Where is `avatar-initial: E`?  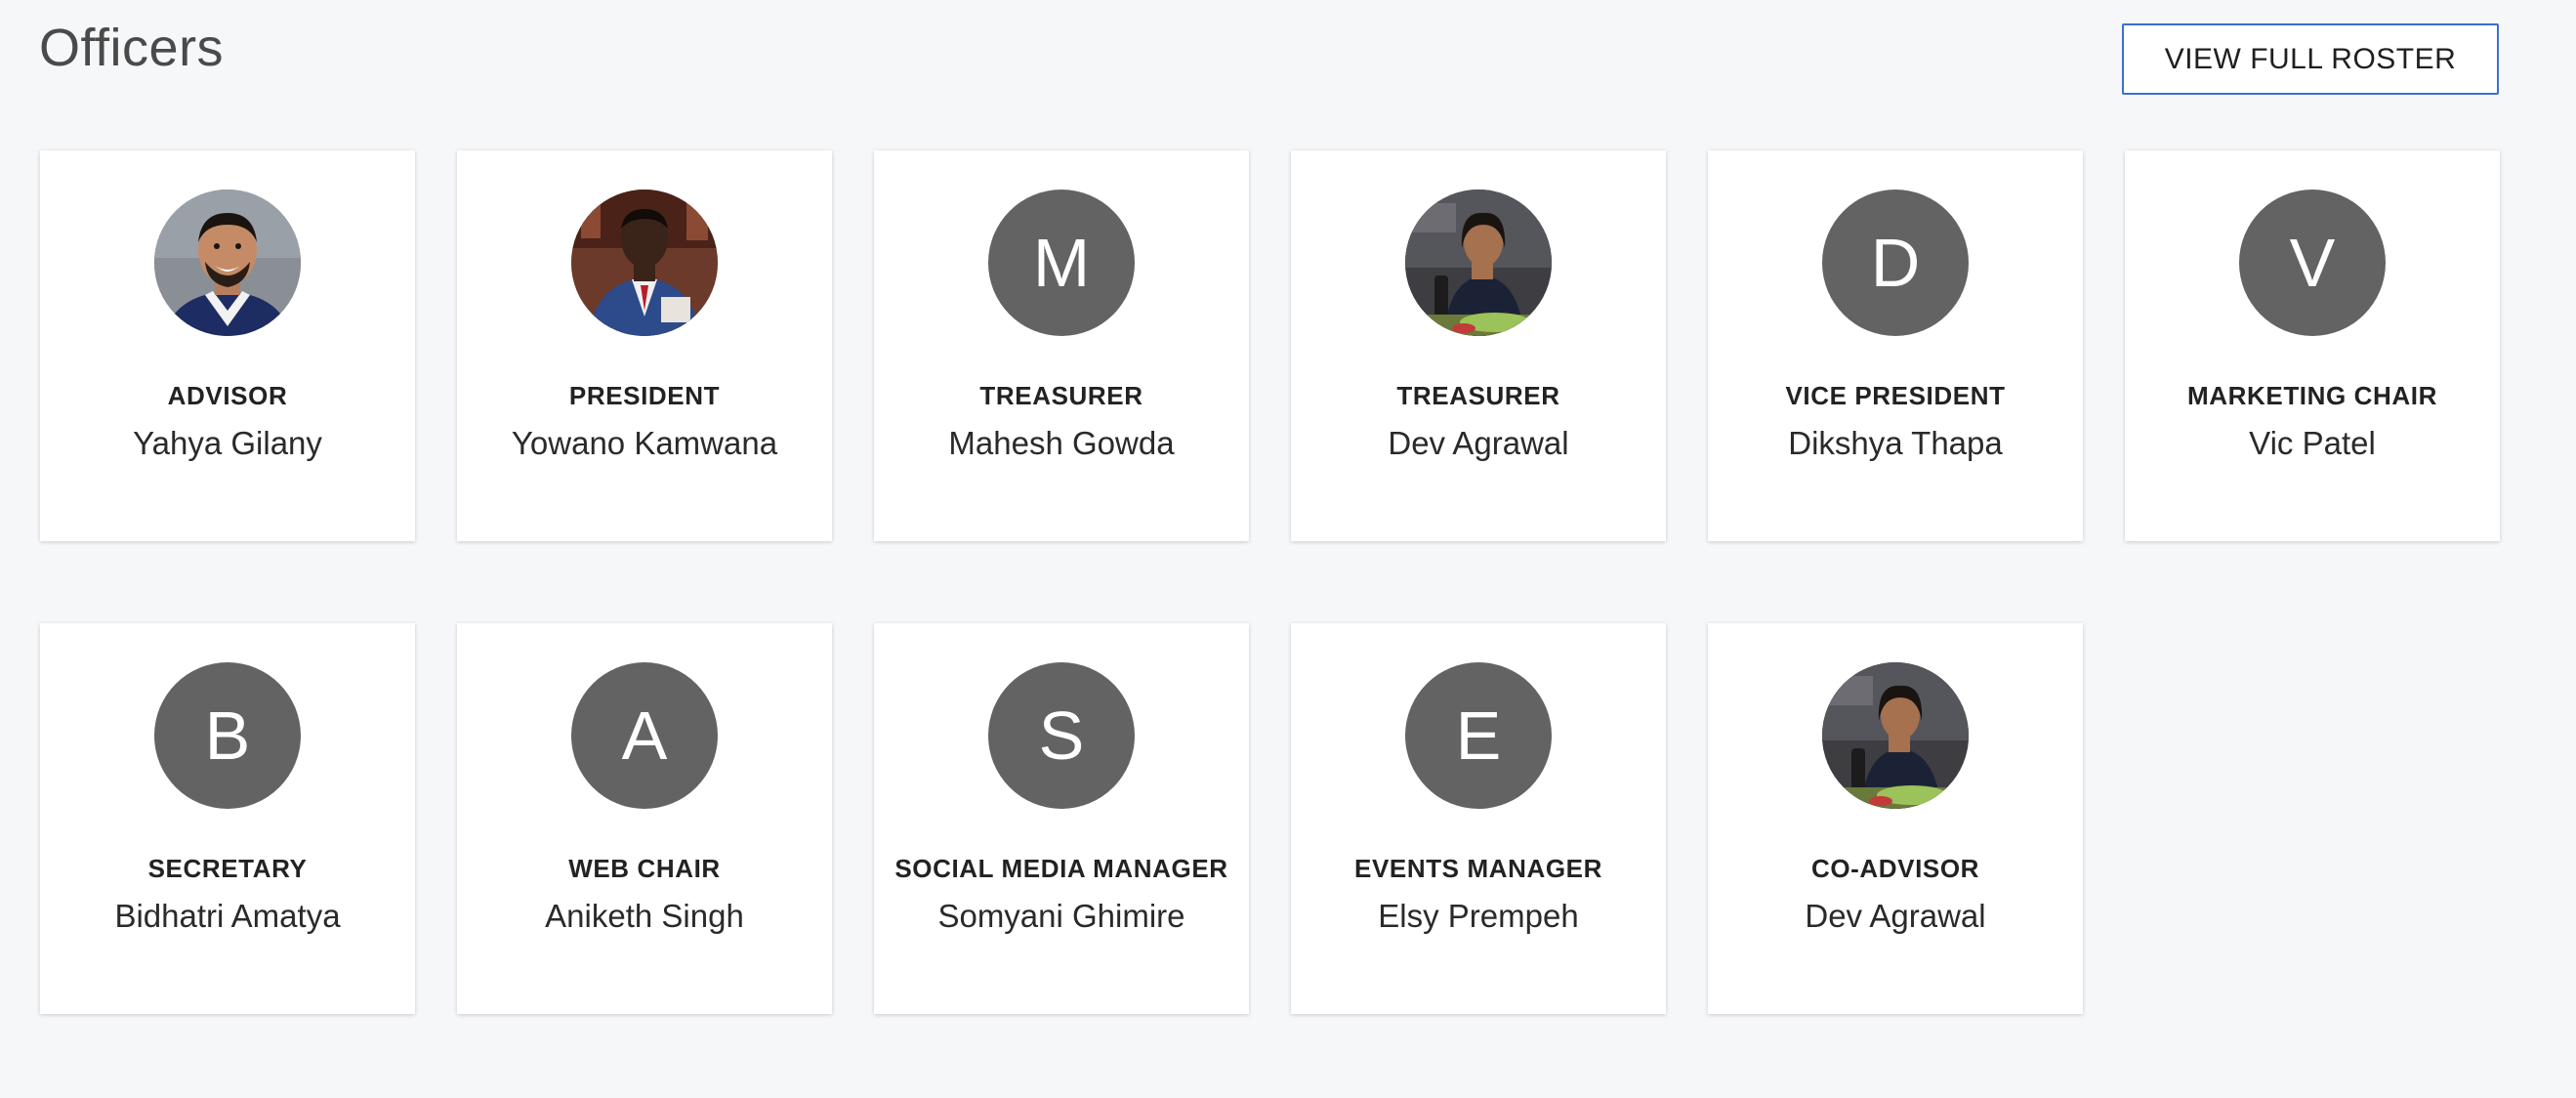
avatar-initial: E is located at coordinates (1478, 735).